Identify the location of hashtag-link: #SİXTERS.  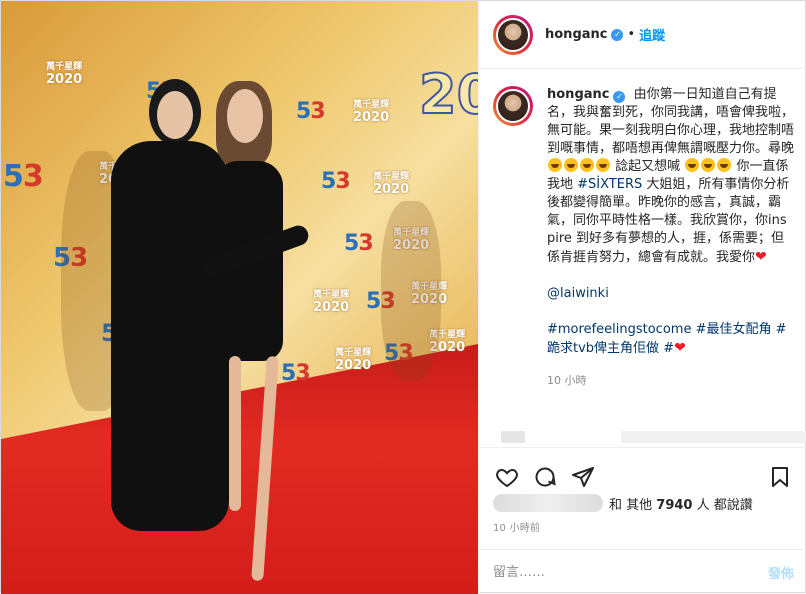
(609, 184).